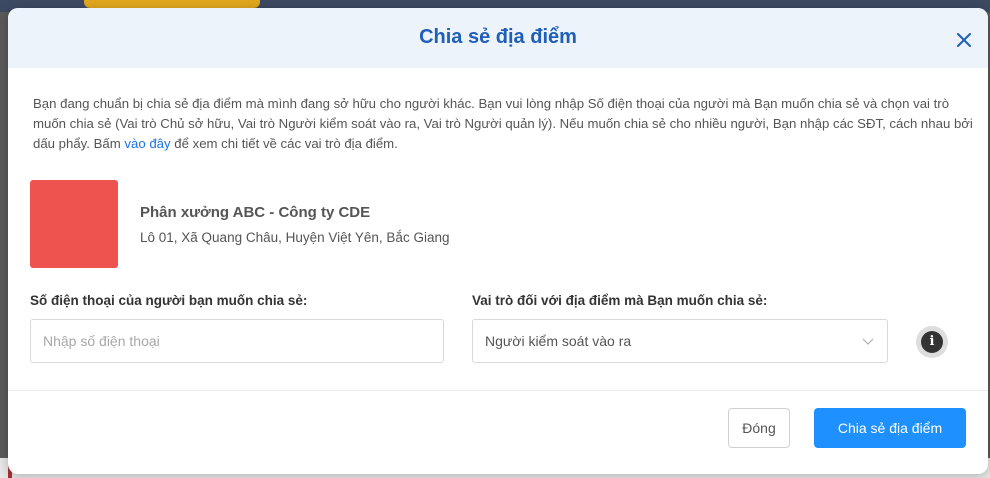 The image size is (990, 478). I want to click on close-icon, so click(964, 40).